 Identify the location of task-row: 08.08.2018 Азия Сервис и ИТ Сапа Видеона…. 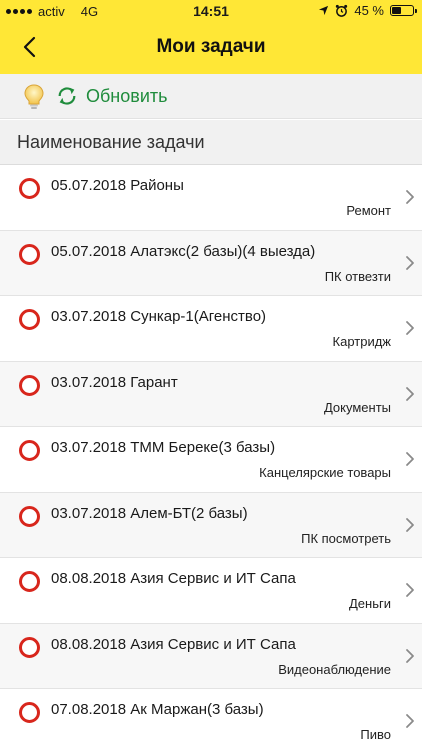
(211, 656).